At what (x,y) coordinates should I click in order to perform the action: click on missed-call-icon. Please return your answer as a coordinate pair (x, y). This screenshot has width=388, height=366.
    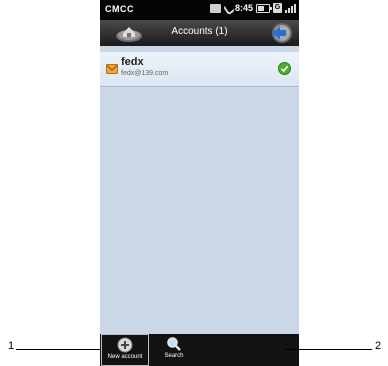
    Looking at the image, I should click on (228, 8).